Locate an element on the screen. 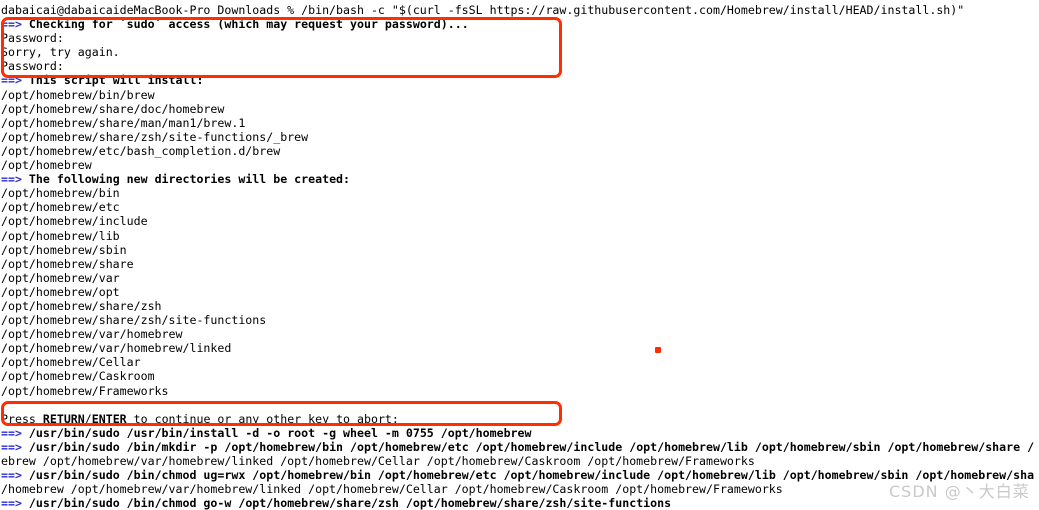 The image size is (1039, 510). press-return-after: to continue or any other key to abort: is located at coordinates (262, 418).